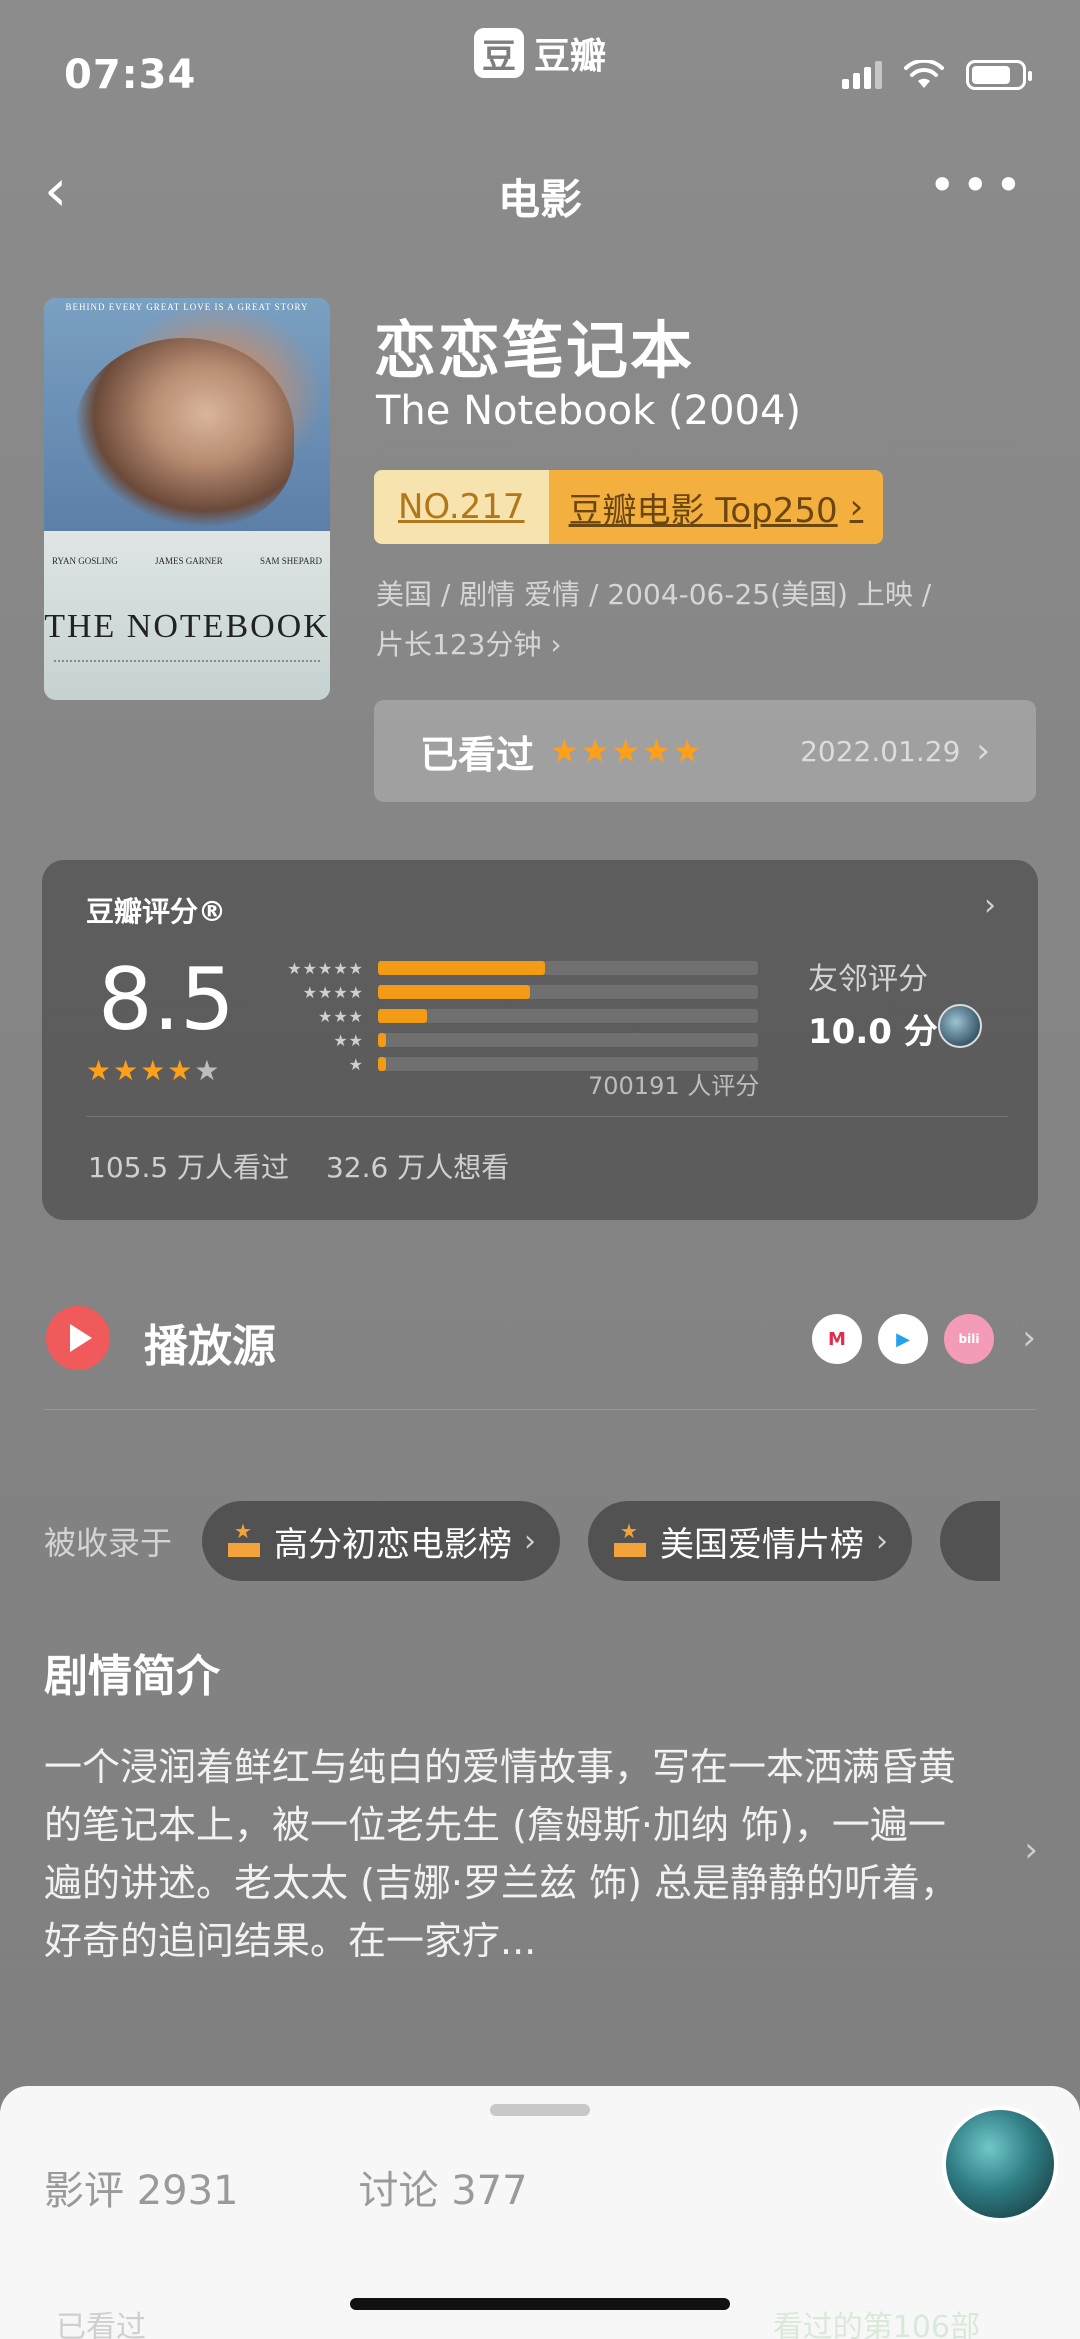  I want to click on sheet-watched-label: 已看过, so click(101, 2324).